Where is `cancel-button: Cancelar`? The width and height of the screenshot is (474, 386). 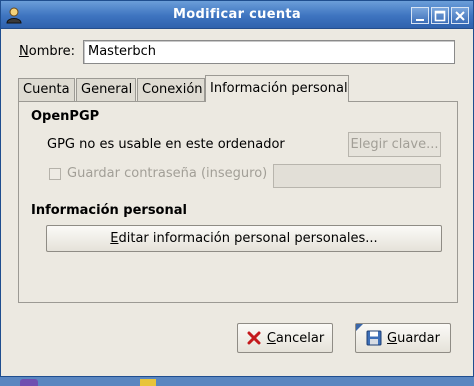
cancel-button: Cancelar is located at coordinates (285, 338).